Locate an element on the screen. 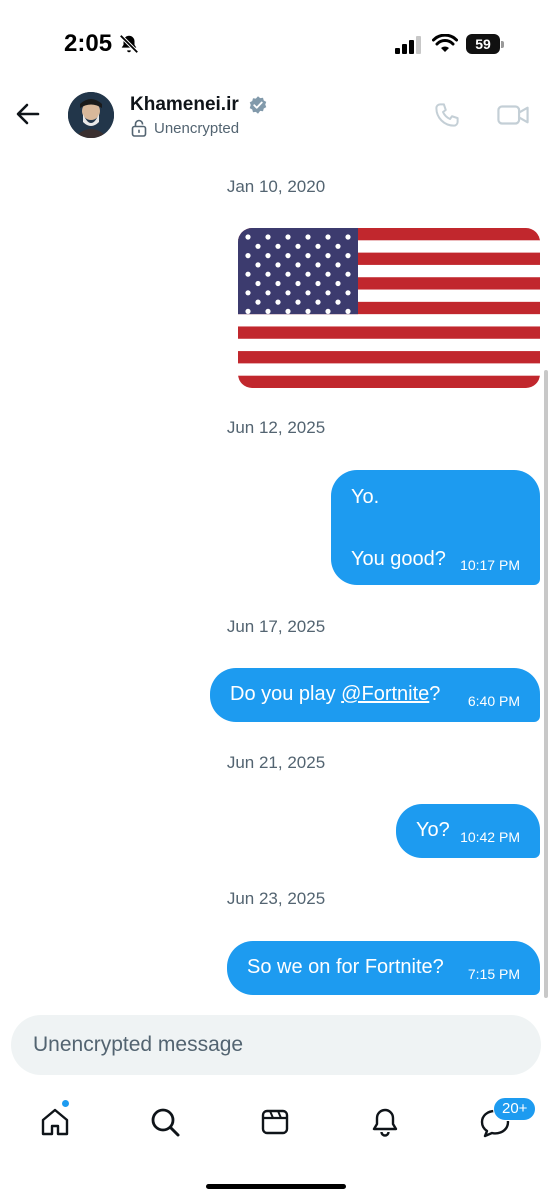  date-separator: Jan 10, 2020 is located at coordinates (276, 186).